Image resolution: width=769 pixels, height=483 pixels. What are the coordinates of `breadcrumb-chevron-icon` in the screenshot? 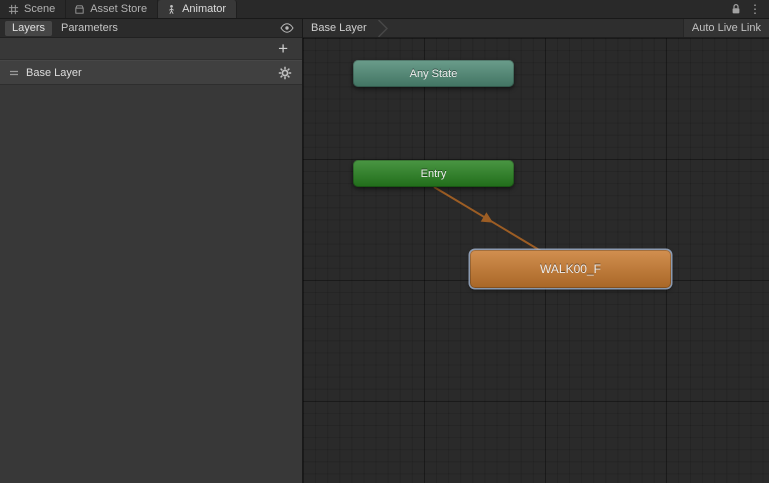 It's located at (383, 28).